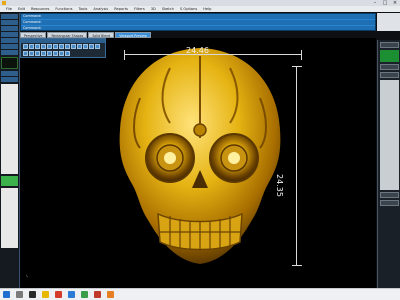 This screenshot has width=400, height=300. Describe the element at coordinates (133, 35) in the screenshot. I see `tab-viewport-preview: Viewport Preview` at that location.